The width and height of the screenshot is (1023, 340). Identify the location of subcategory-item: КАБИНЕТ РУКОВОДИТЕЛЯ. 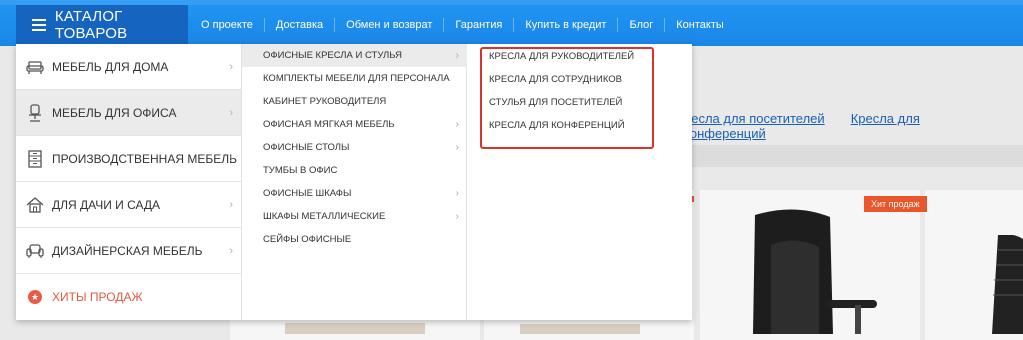
(354, 101).